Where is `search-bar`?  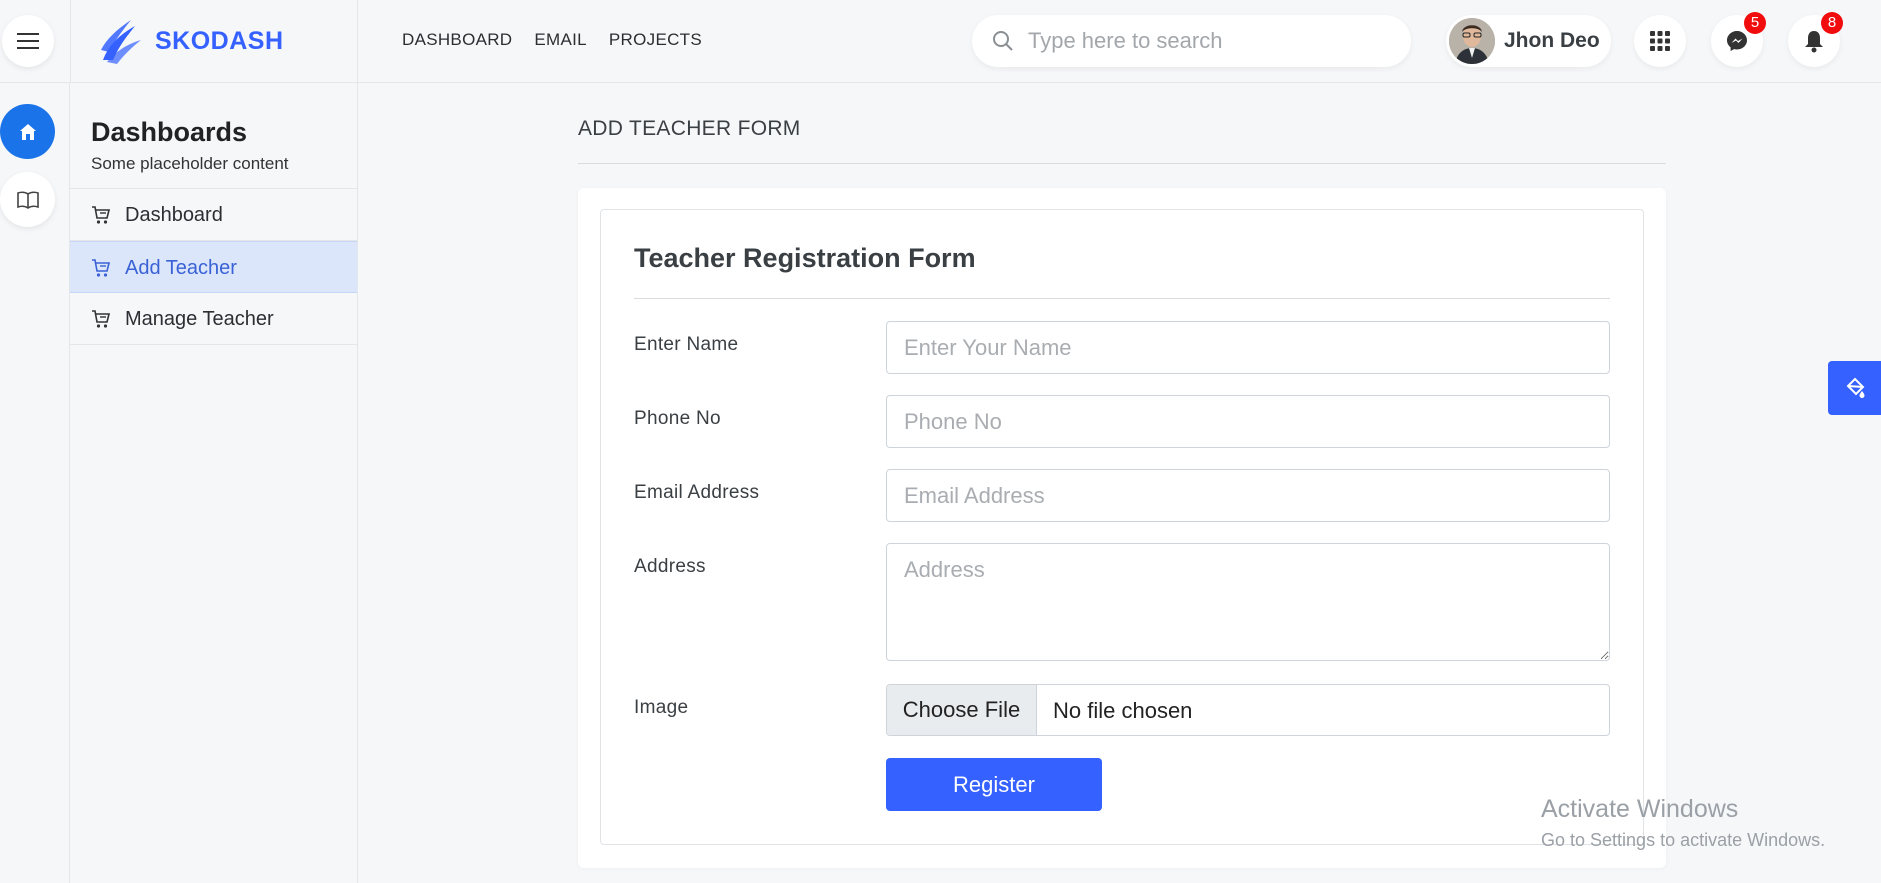 search-bar is located at coordinates (1191, 41).